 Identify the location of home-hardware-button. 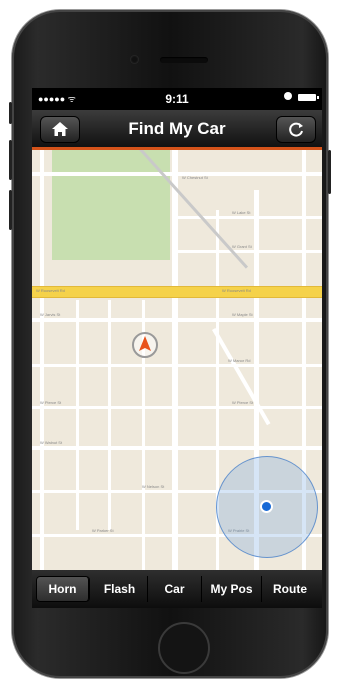
(184, 648).